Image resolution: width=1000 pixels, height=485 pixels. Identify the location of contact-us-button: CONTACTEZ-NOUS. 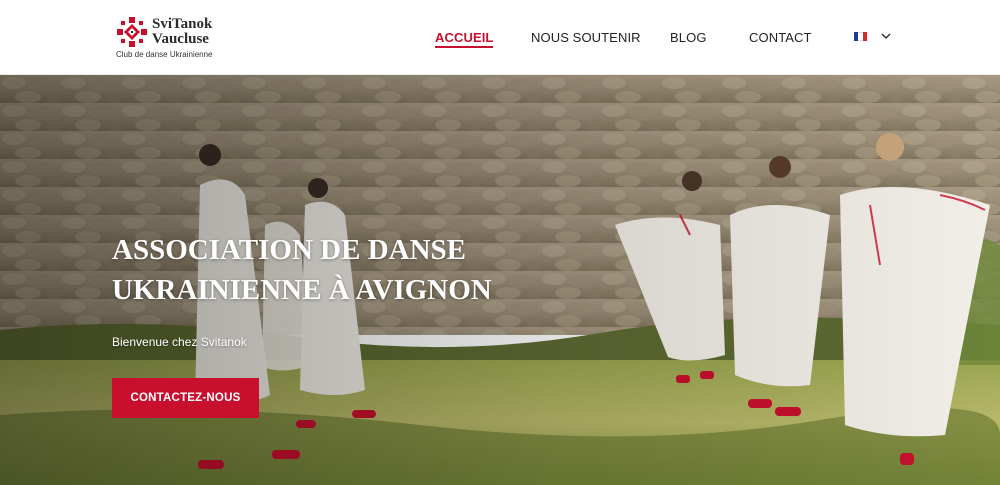
(185, 398).